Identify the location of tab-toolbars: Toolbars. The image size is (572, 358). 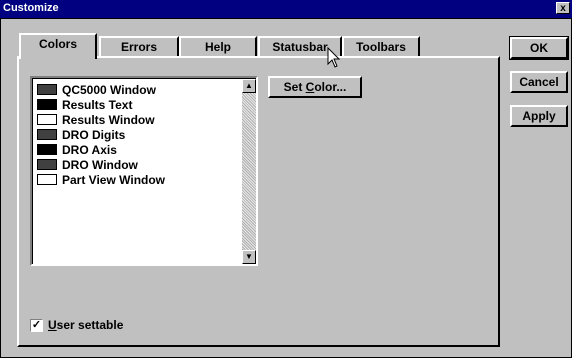
(381, 47).